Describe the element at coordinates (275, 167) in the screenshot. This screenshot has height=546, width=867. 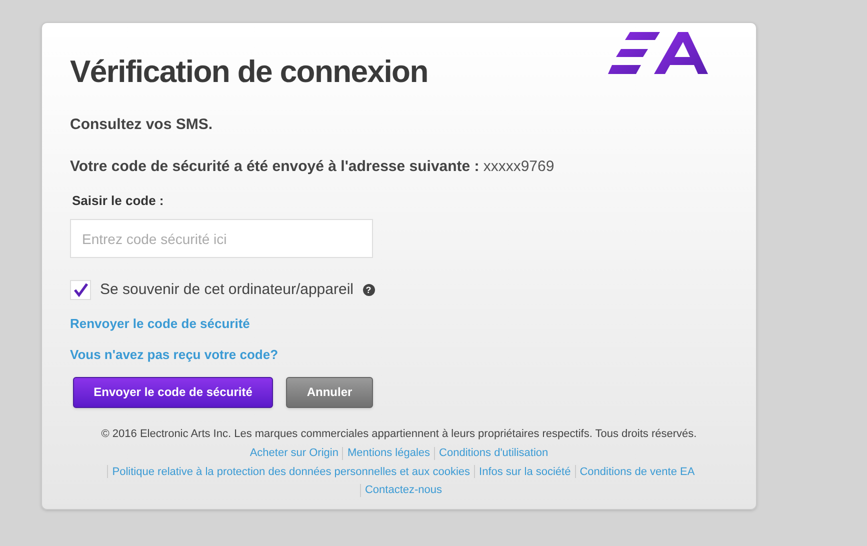
I see `sent-message-label: Votre code de sécurité a été envoyé à l'adresse suivante :` at that location.